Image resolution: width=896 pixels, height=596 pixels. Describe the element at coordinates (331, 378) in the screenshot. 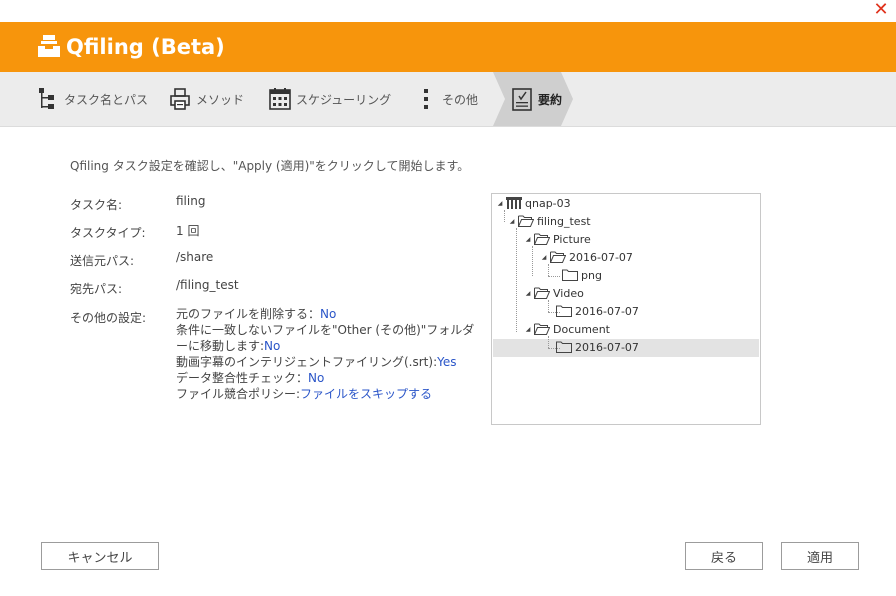

I see `integrity-check-setting: データ整合性チェック：No` at that location.